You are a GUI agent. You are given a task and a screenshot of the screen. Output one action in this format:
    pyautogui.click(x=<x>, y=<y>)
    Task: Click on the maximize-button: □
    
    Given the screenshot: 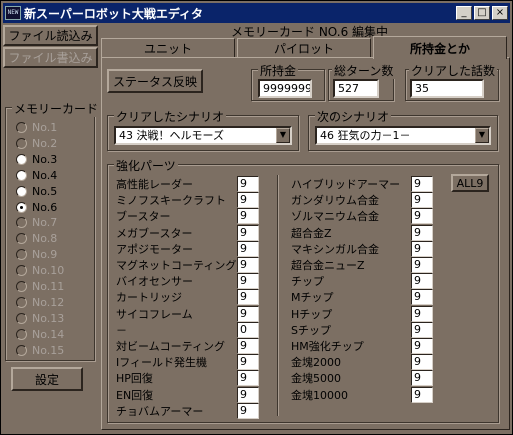 What is the action you would take?
    pyautogui.click(x=482, y=13)
    